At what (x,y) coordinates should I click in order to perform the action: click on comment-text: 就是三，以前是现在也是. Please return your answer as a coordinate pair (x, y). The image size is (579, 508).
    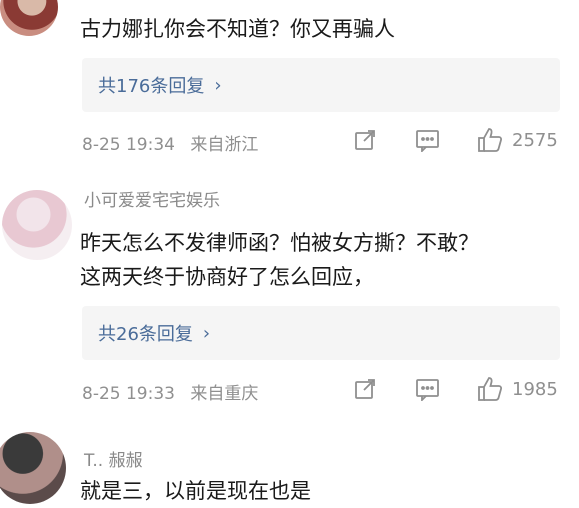
    Looking at the image, I should click on (195, 491).